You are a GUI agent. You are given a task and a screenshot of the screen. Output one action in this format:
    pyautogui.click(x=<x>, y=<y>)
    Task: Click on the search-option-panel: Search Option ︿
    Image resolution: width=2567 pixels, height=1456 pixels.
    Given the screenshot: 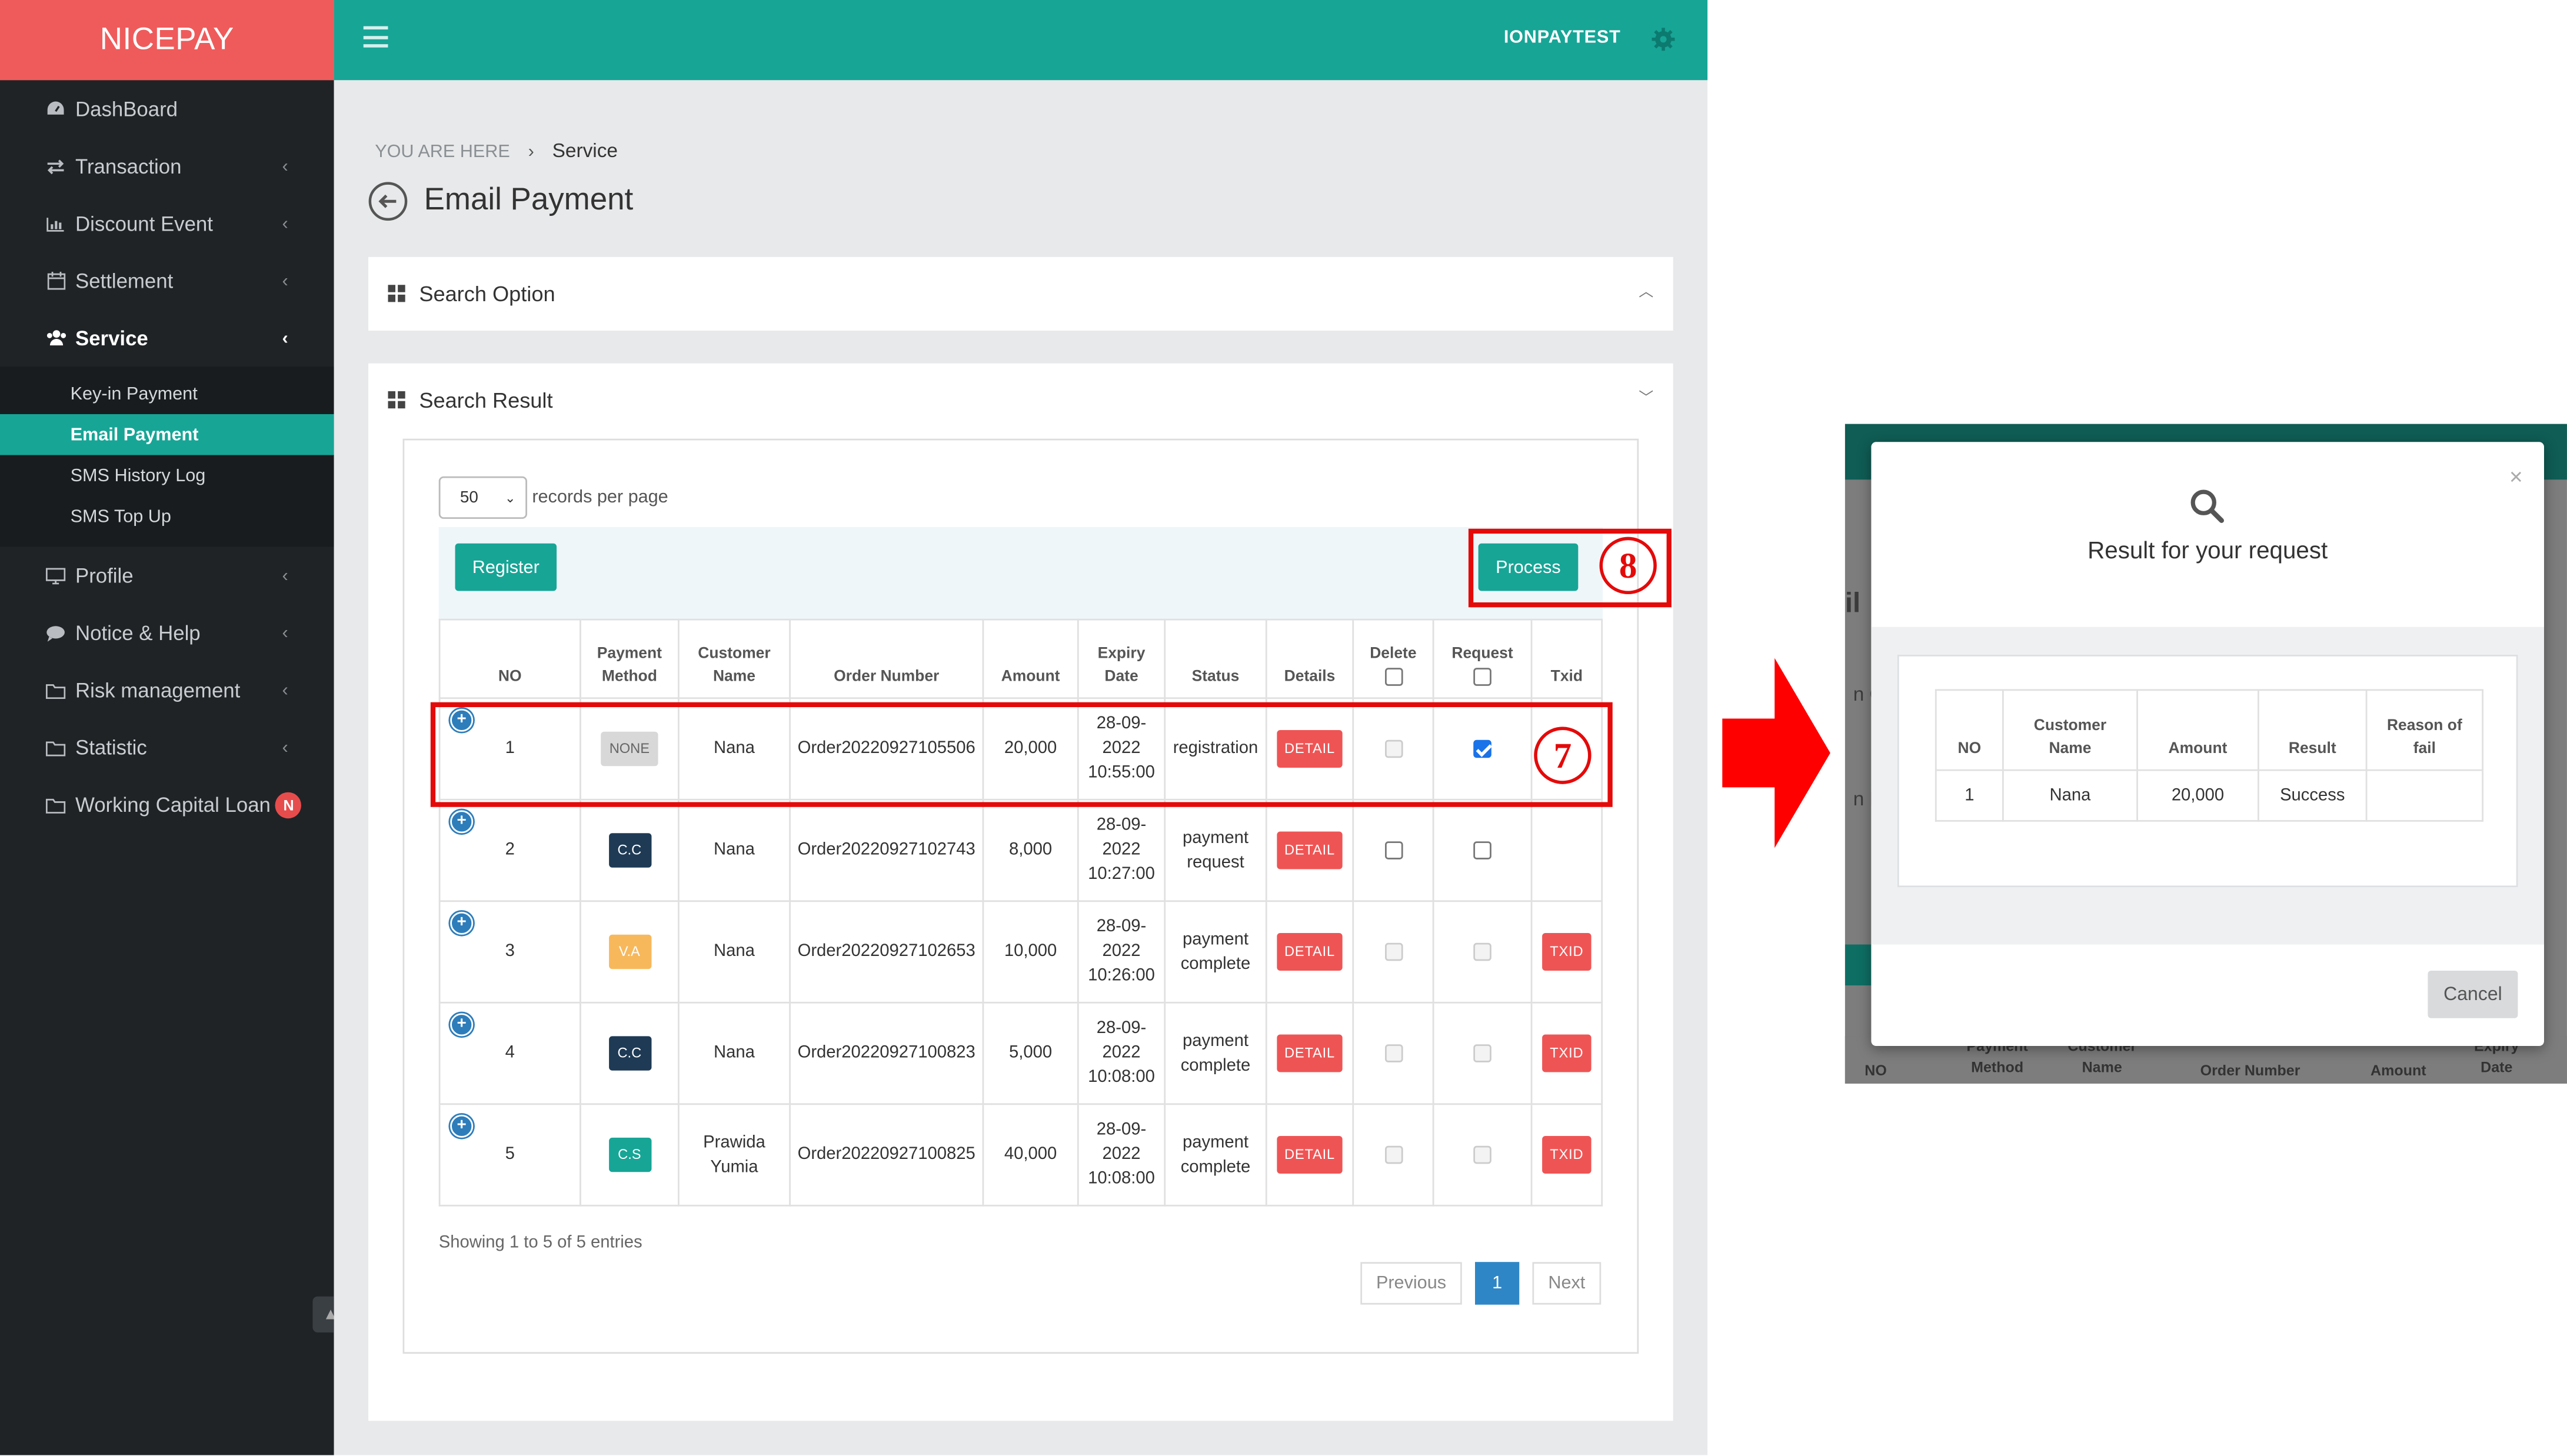 What is the action you would take?
    pyautogui.click(x=1020, y=293)
    